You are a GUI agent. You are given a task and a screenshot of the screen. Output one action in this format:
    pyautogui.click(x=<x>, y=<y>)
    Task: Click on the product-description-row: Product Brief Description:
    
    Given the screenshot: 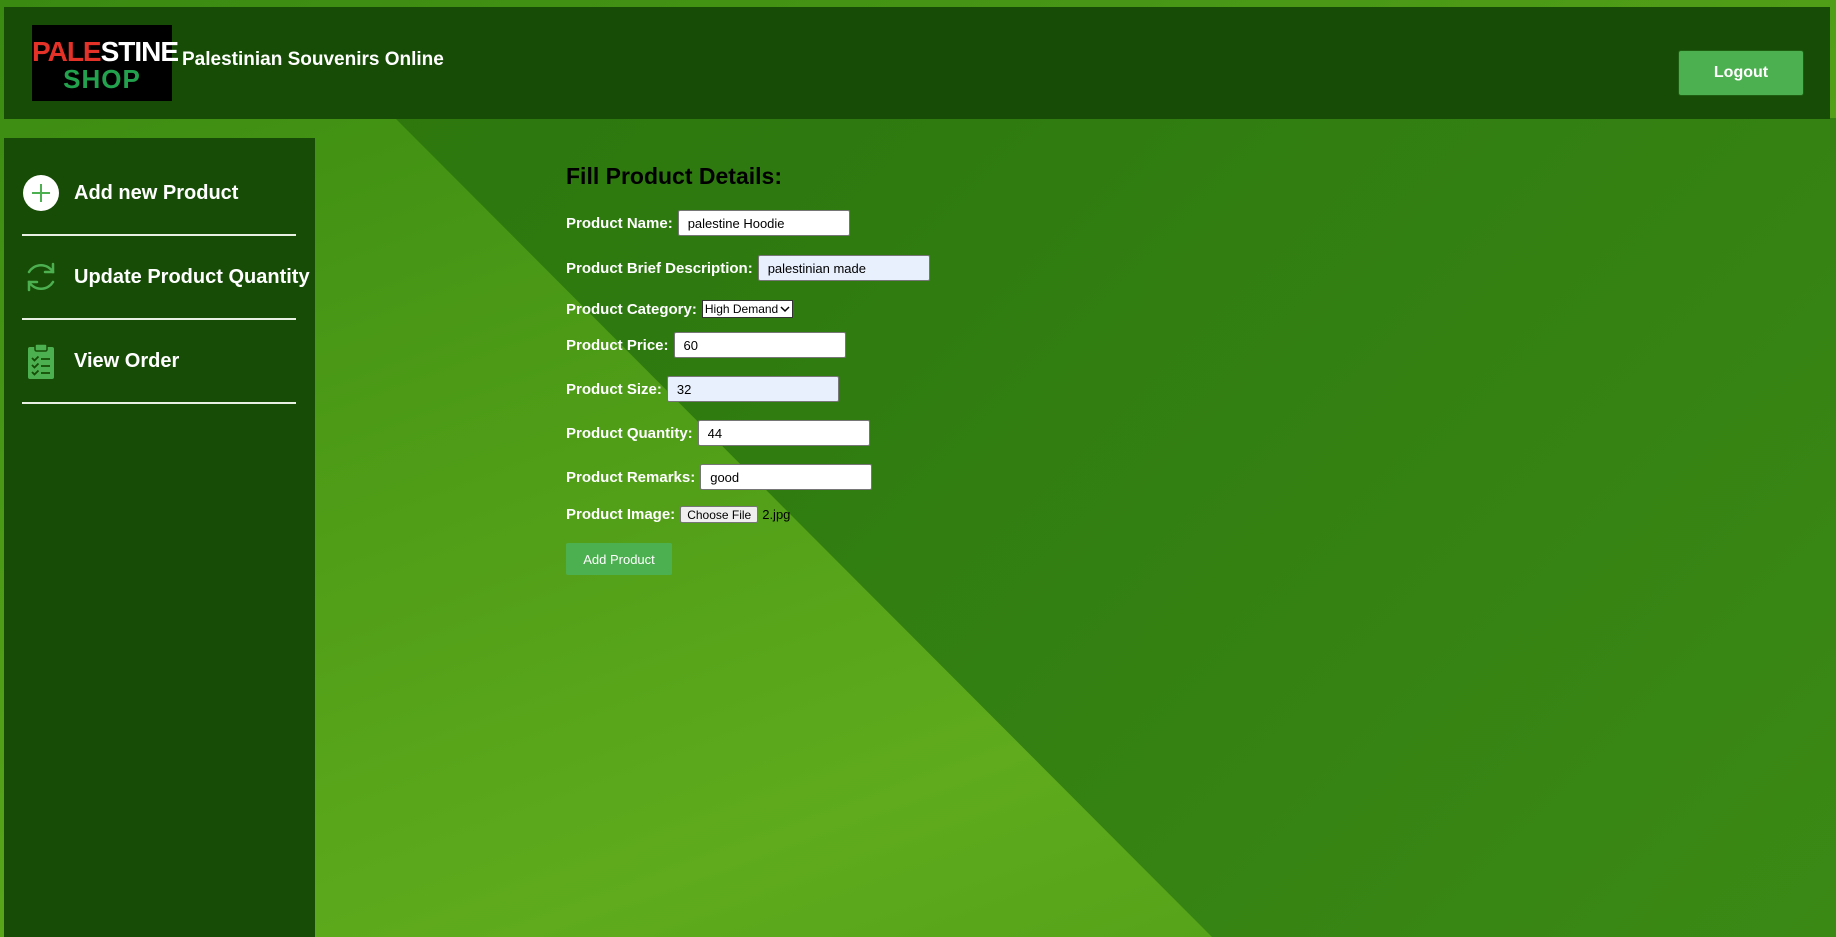 What is the action you would take?
    pyautogui.click(x=748, y=268)
    